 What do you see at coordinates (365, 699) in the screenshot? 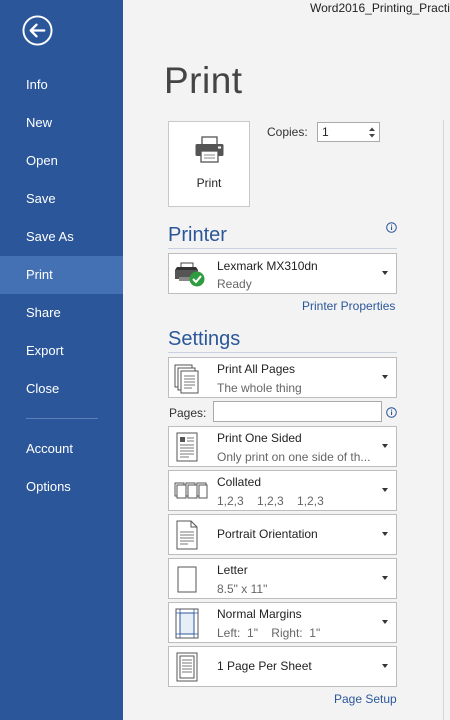
I see `page-setup-link: Page Setup` at bounding box center [365, 699].